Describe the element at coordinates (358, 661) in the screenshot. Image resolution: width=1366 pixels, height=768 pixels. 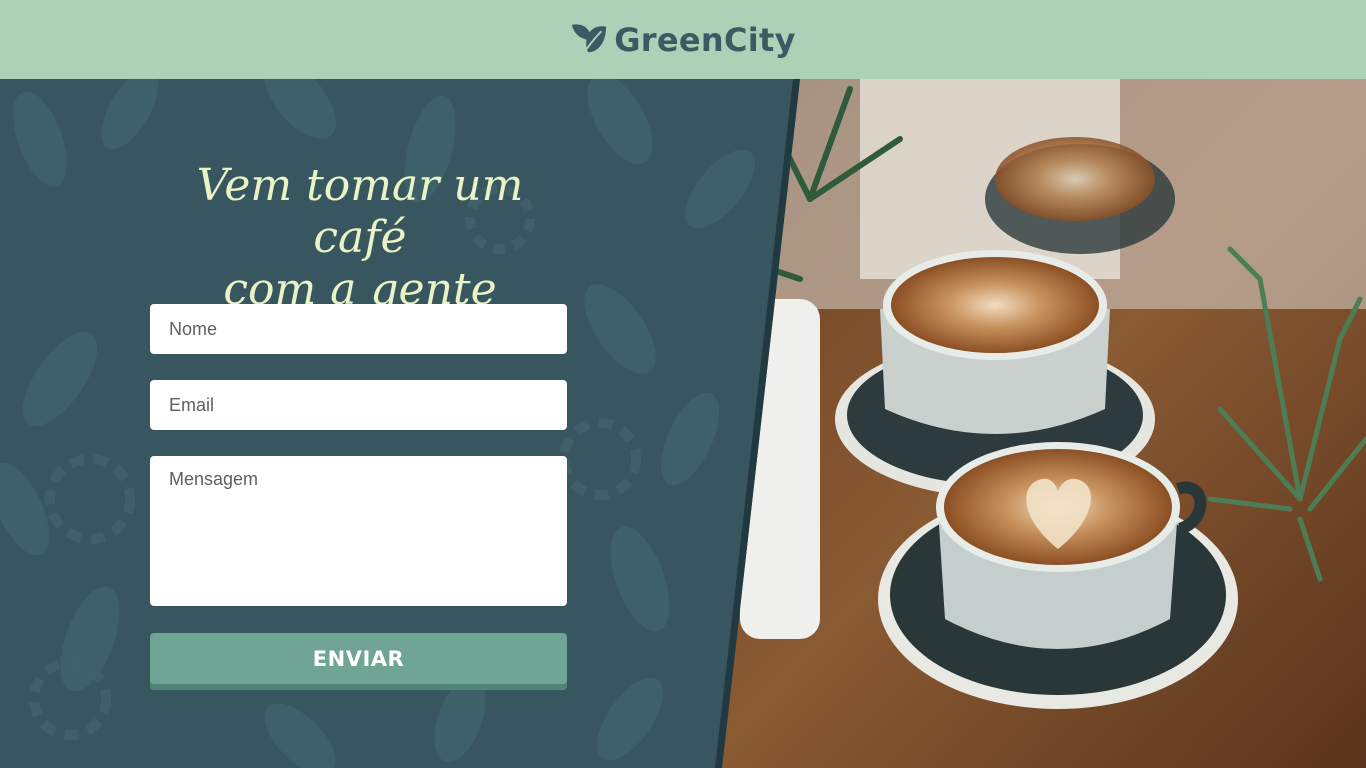
I see `submit-button: ENVIAR` at that location.